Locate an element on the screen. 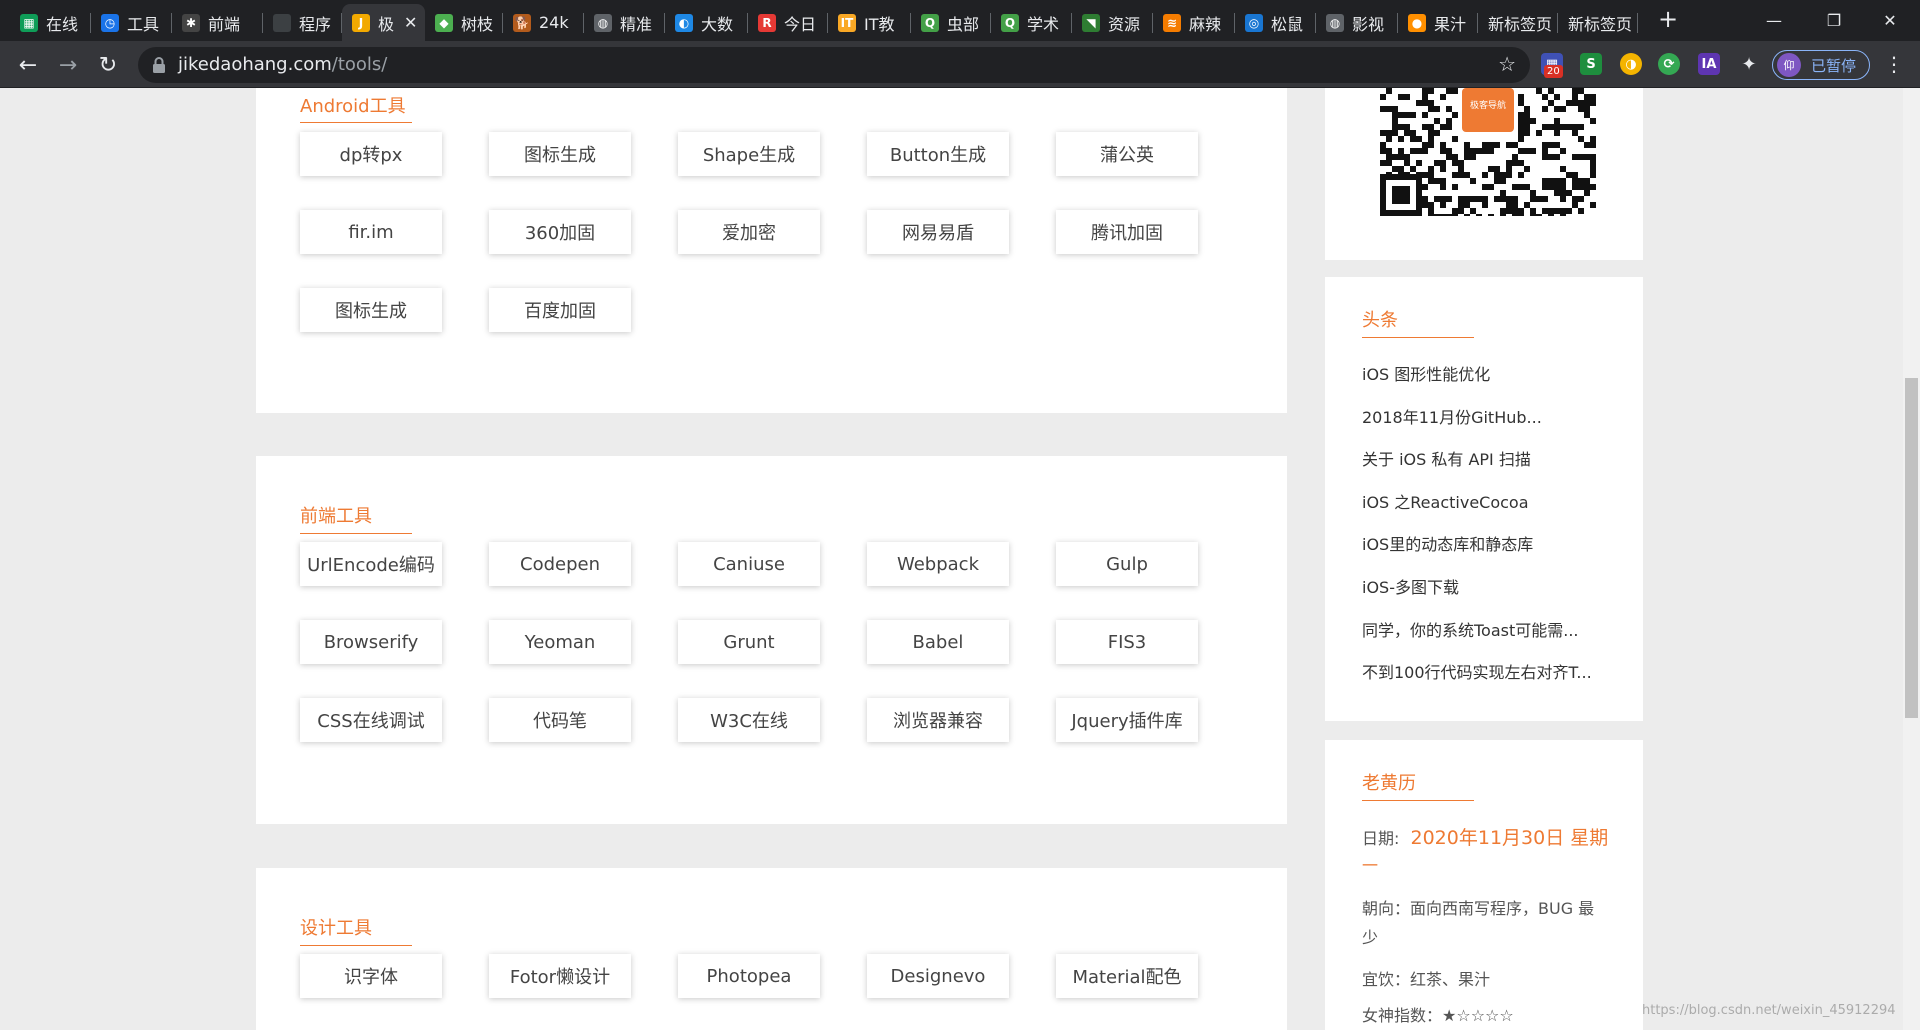  tool-button: UrlEncode编码 is located at coordinates (371, 564).